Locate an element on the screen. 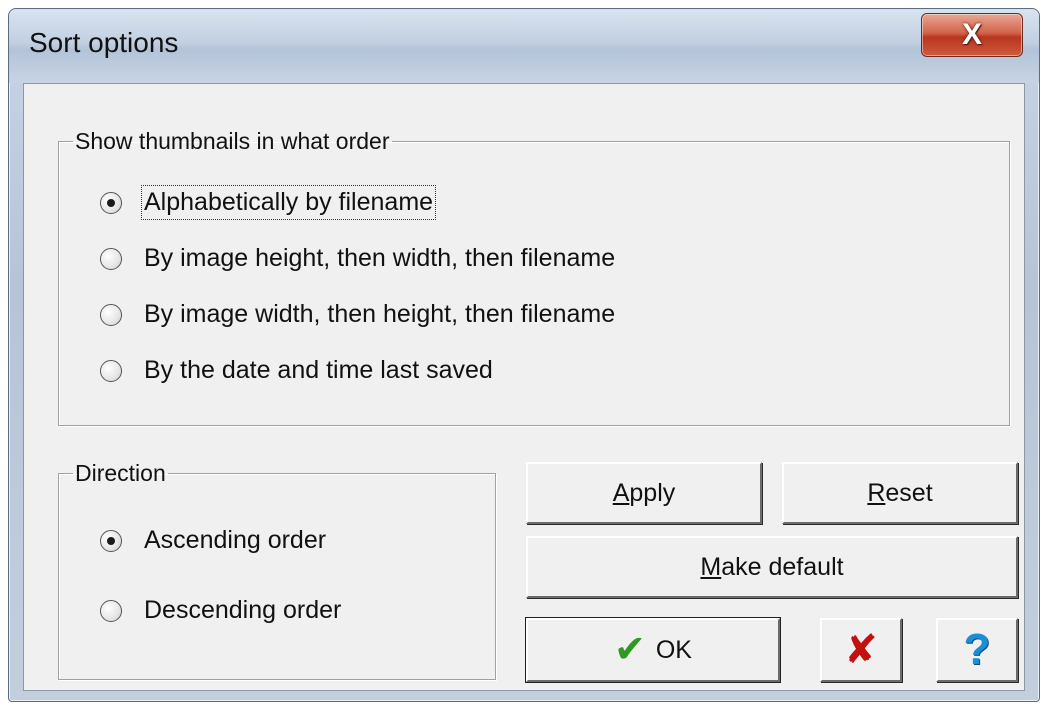 The width and height of the screenshot is (1049, 707). apply-button: Apply is located at coordinates (644, 493).